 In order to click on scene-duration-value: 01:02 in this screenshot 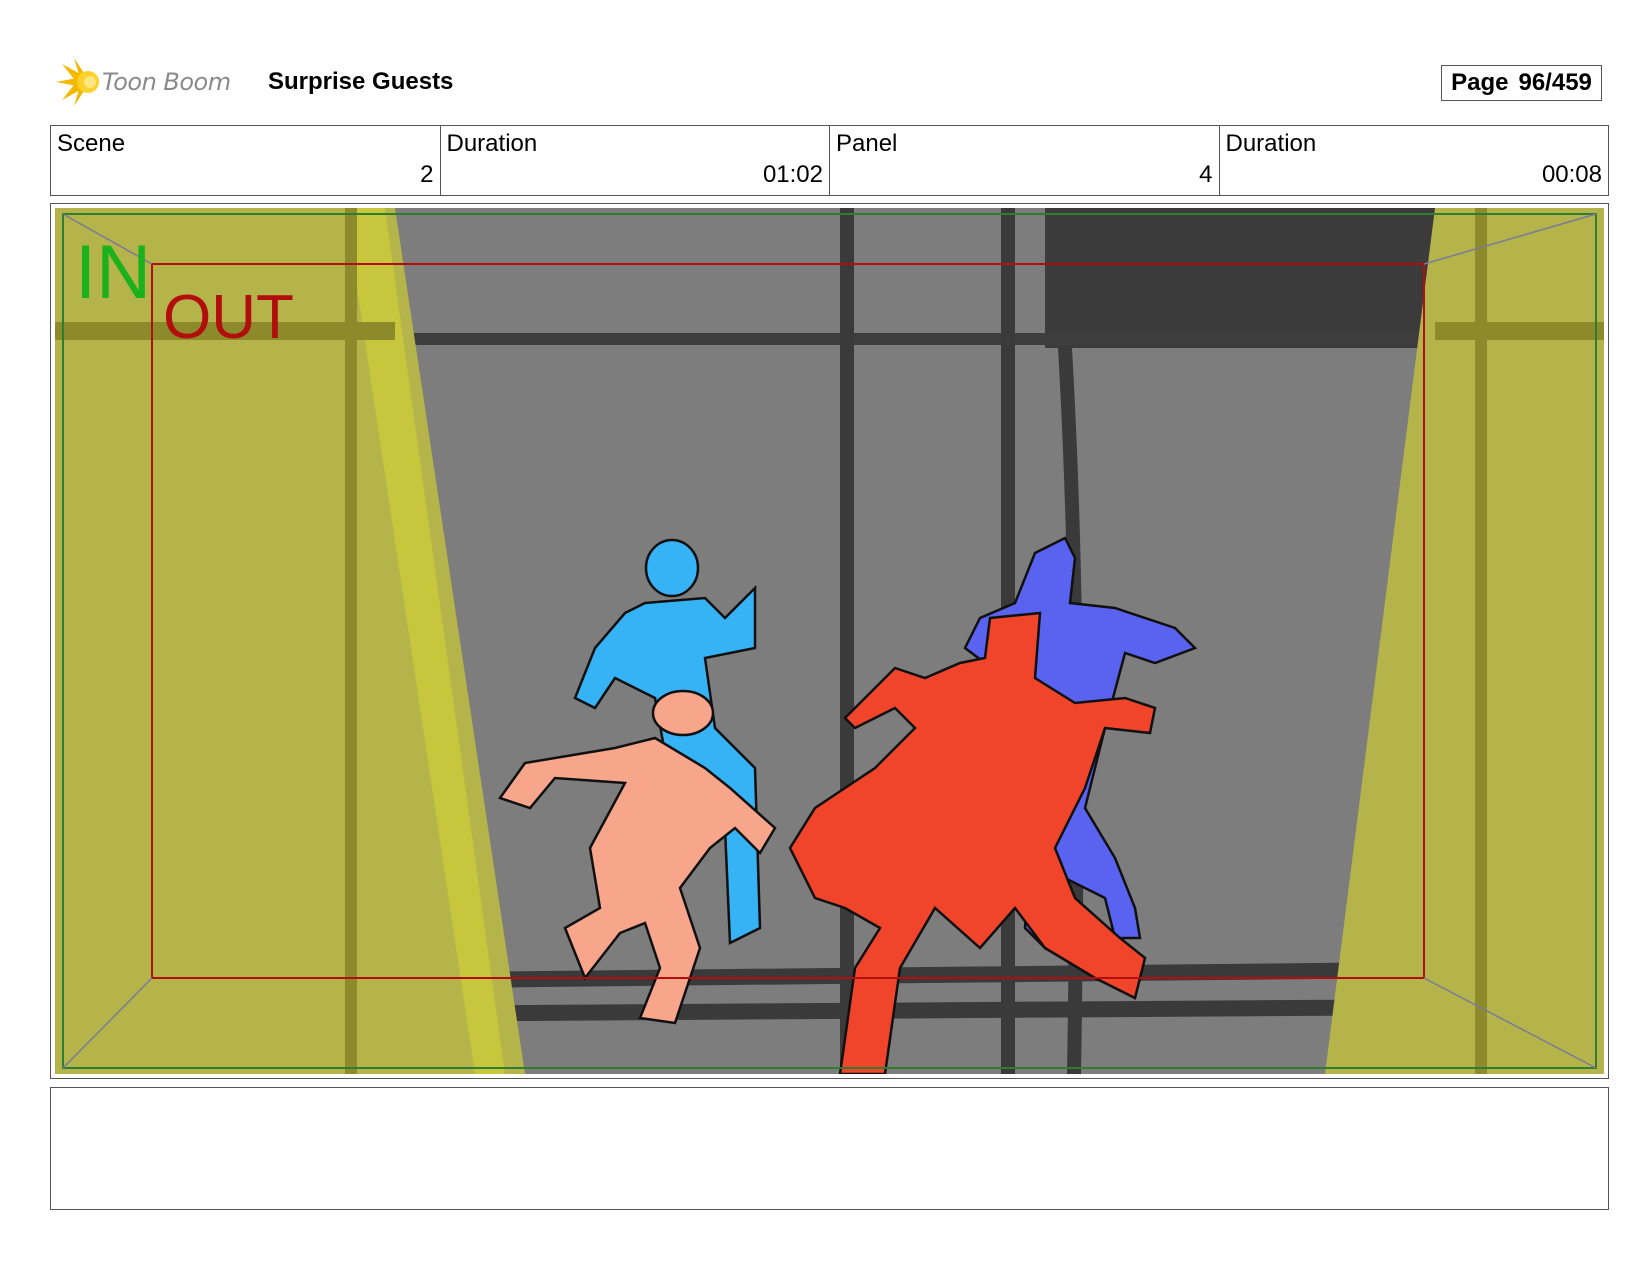, I will do `click(792, 174)`.